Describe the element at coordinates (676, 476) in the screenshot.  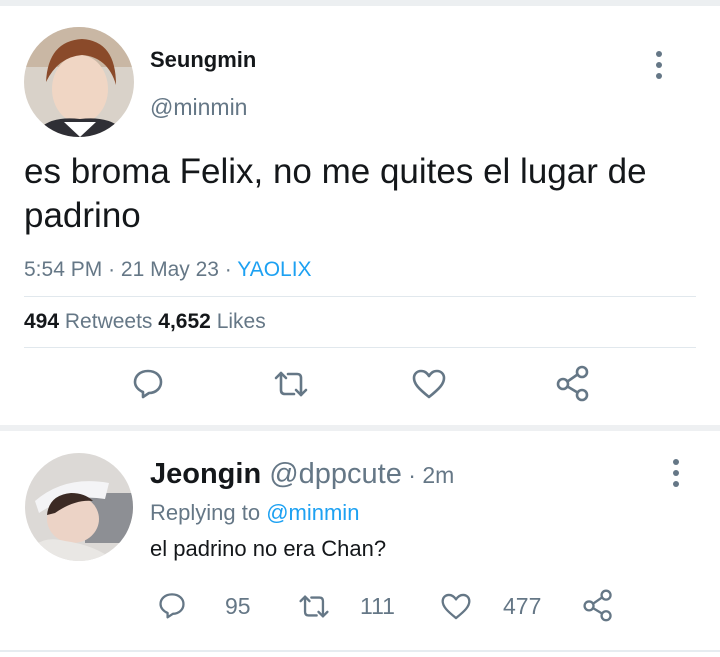
I see `reply-more-options-icon` at that location.